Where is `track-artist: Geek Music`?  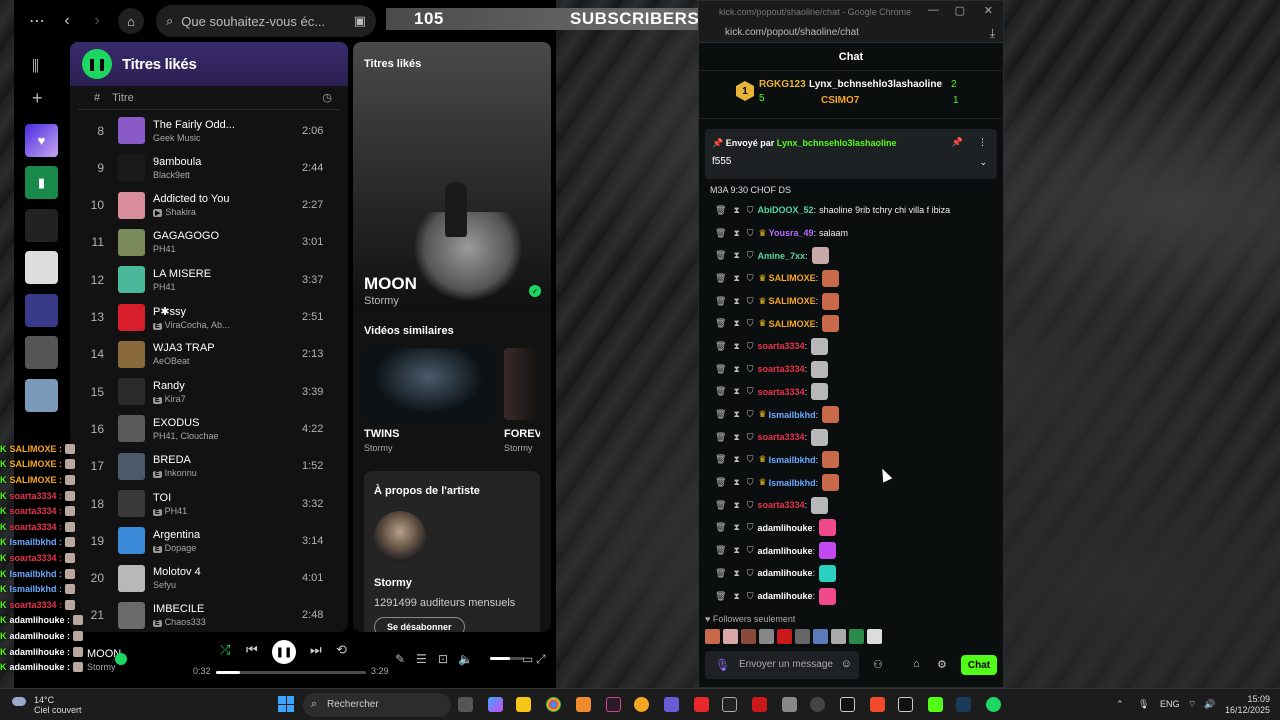 track-artist: Geek Music is located at coordinates (177, 138).